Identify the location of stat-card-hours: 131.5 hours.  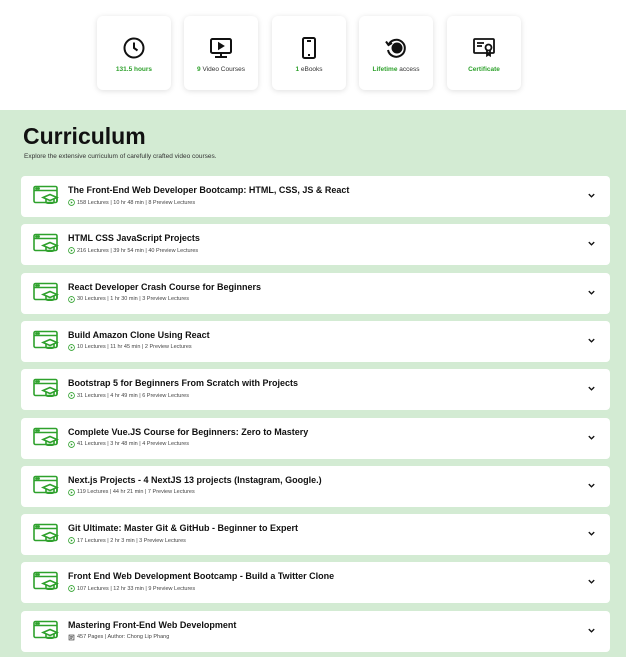
(134, 53).